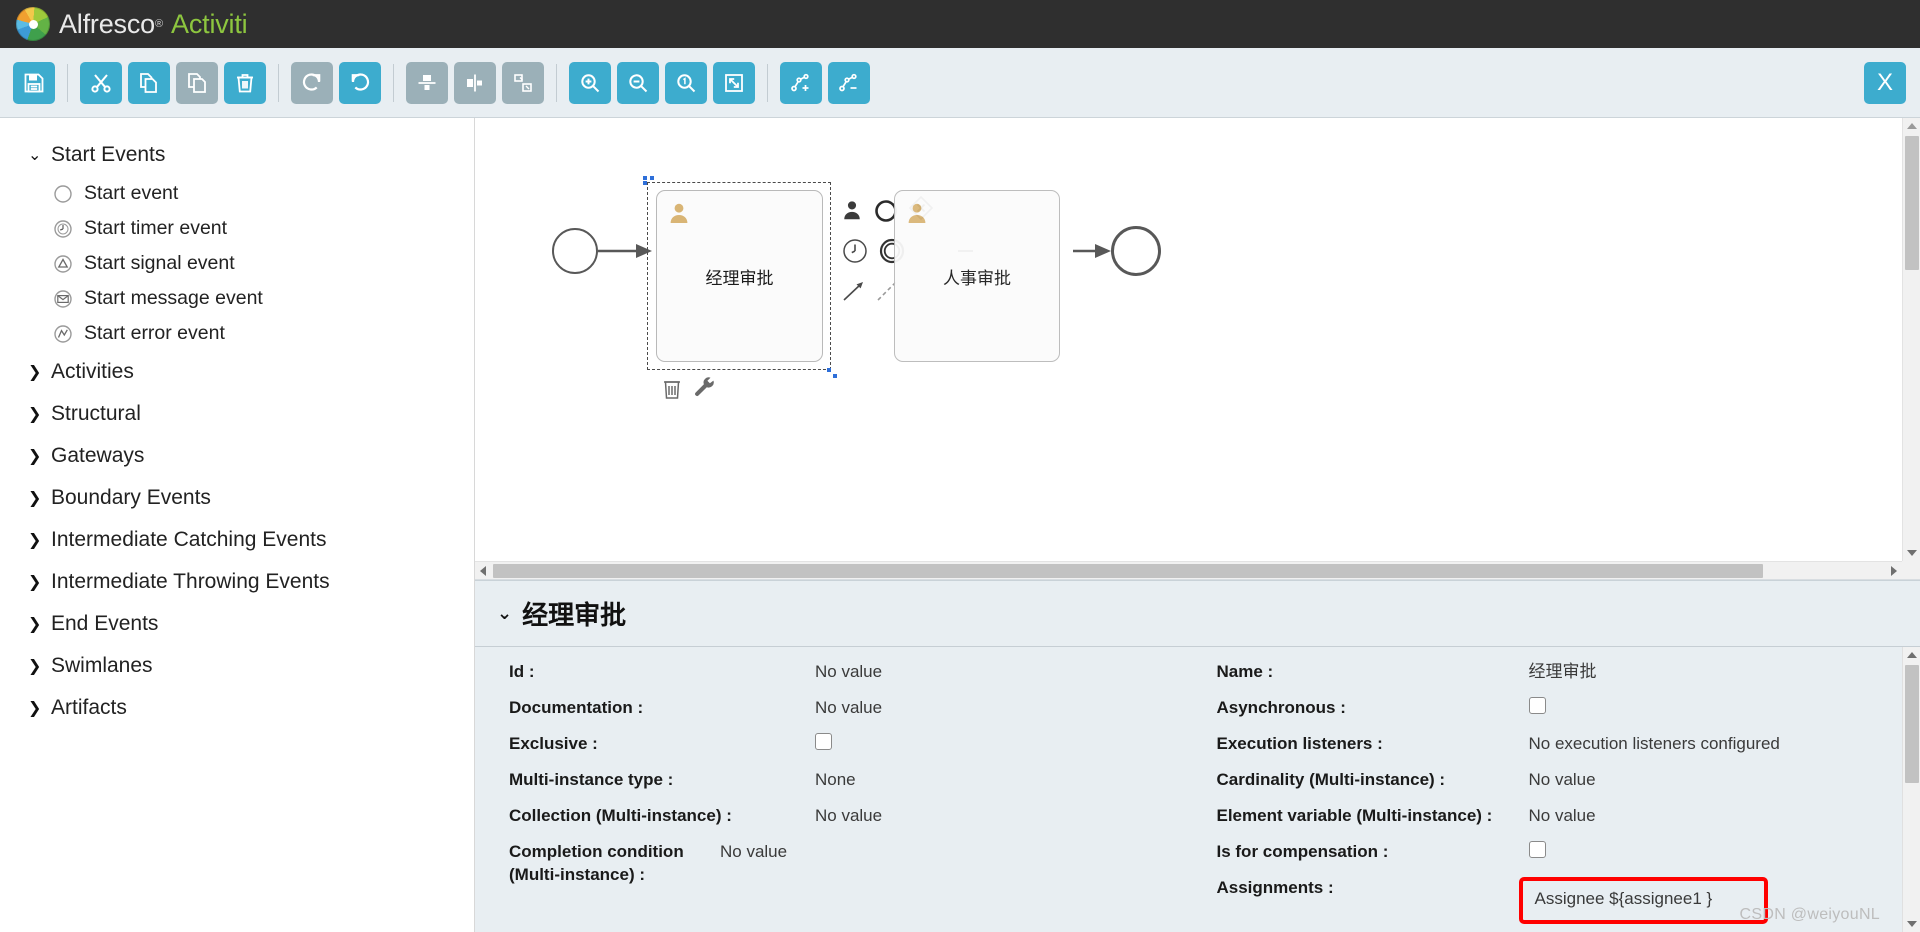 This screenshot has width=1920, height=932. I want to click on toolbar-group-zoom, so click(662, 82).